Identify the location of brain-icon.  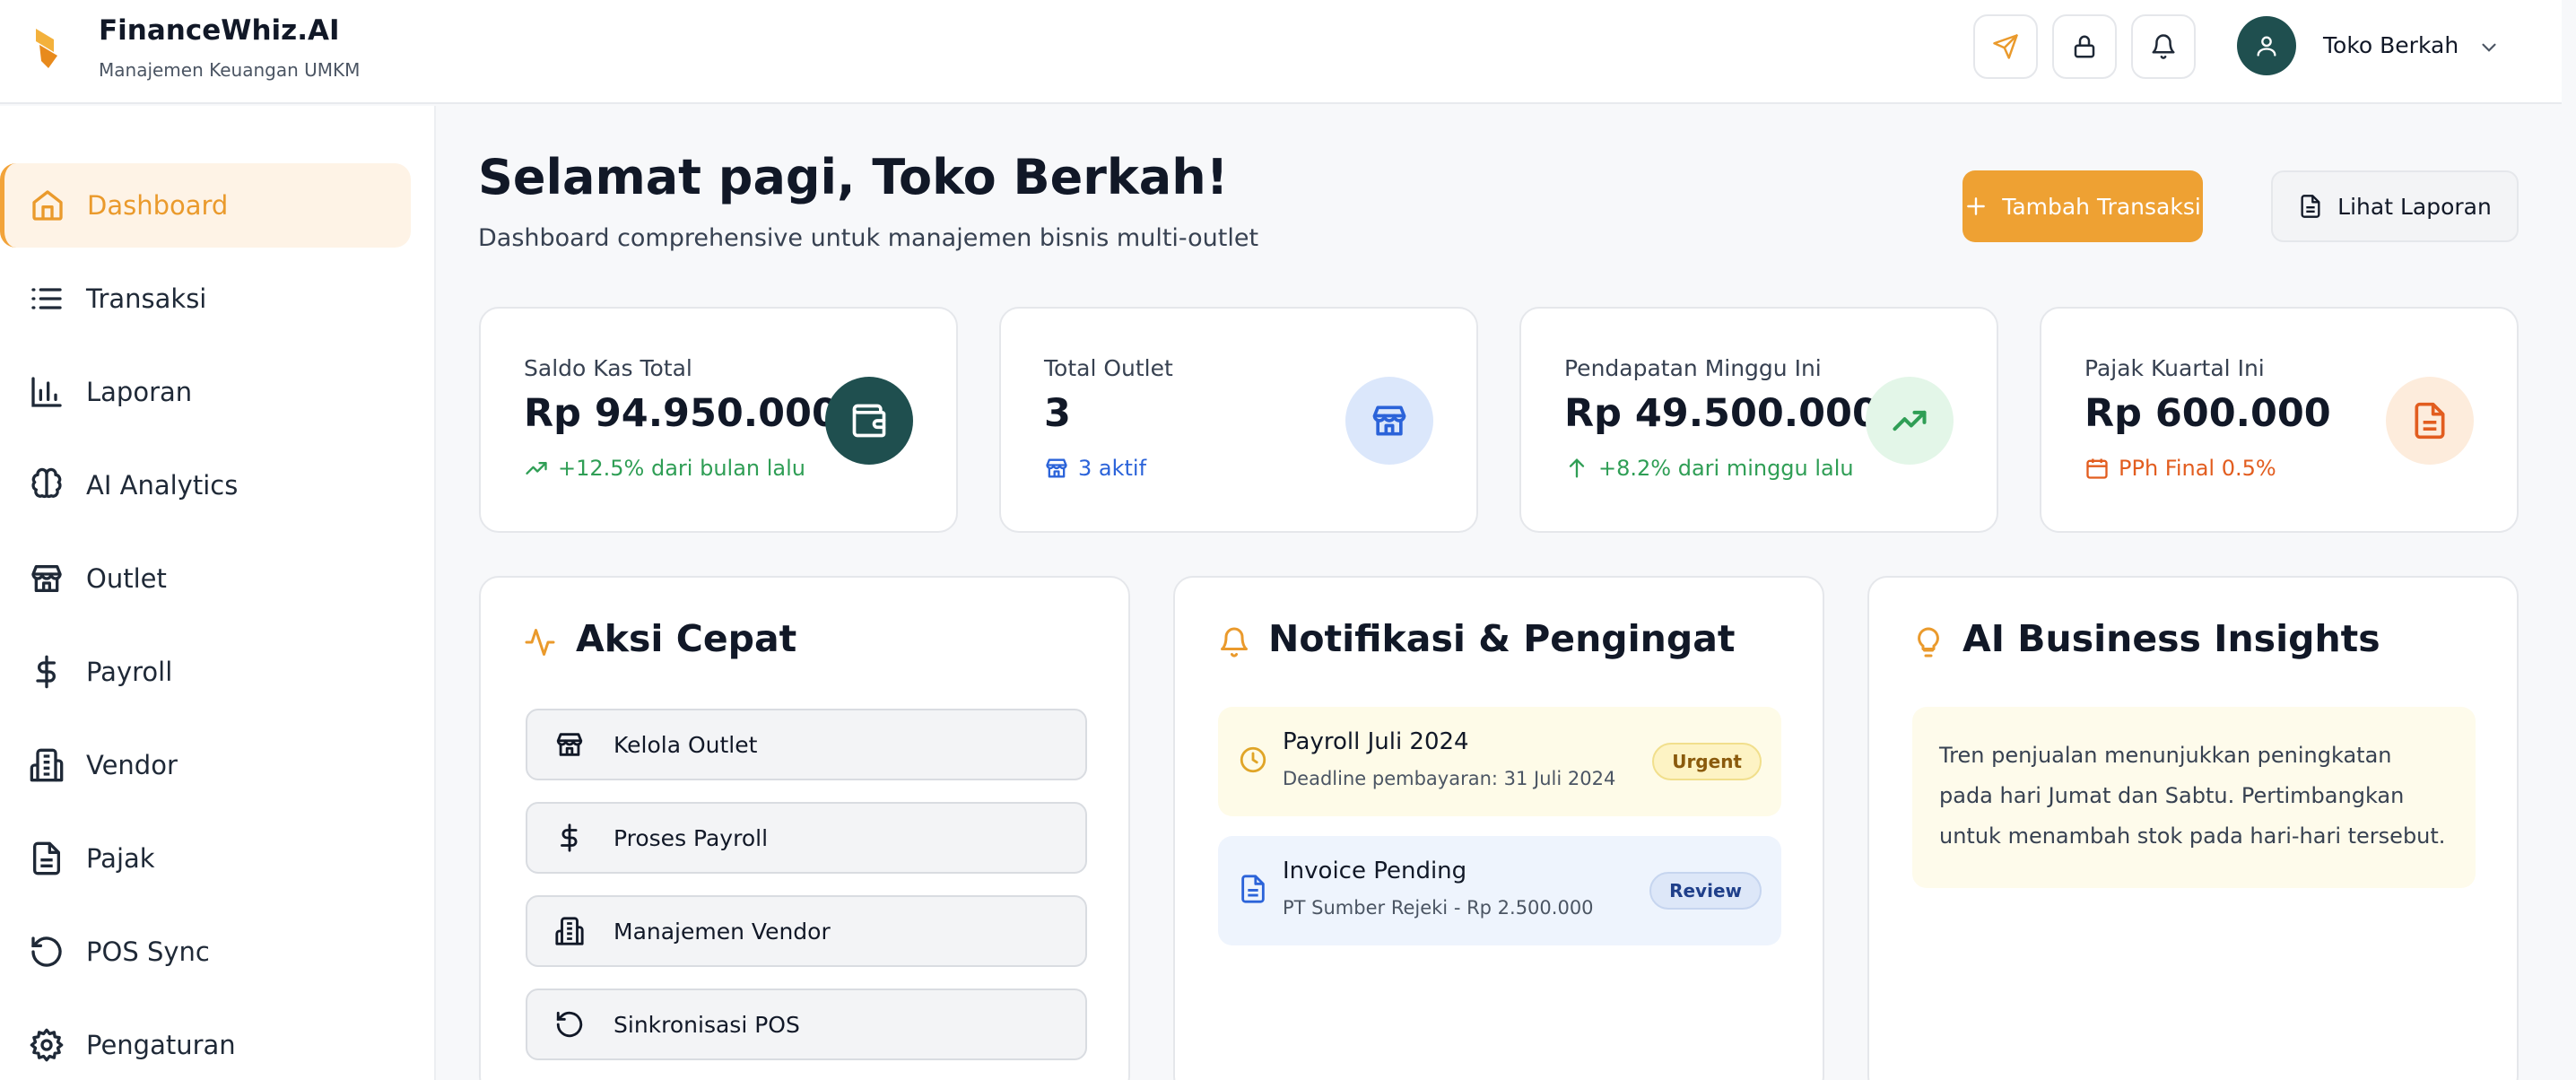
(46, 482).